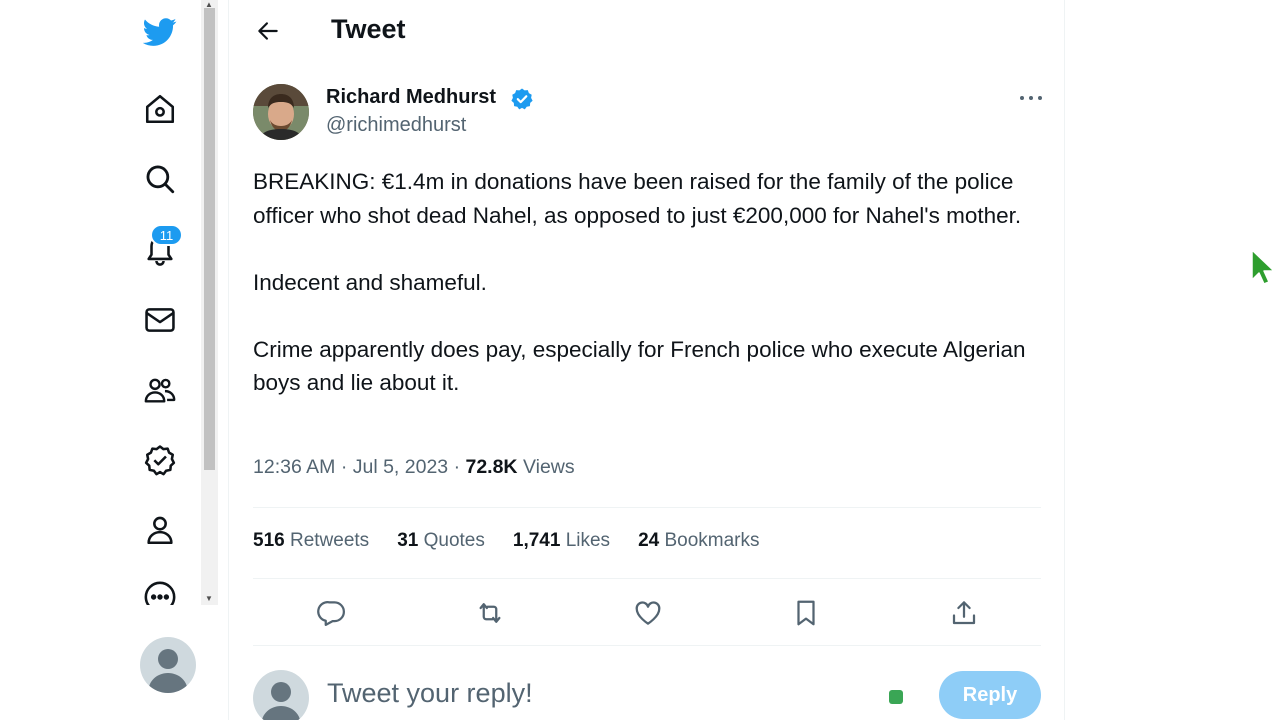 The width and height of the screenshot is (1280, 720). I want to click on bookmarks-count: 24, so click(649, 540).